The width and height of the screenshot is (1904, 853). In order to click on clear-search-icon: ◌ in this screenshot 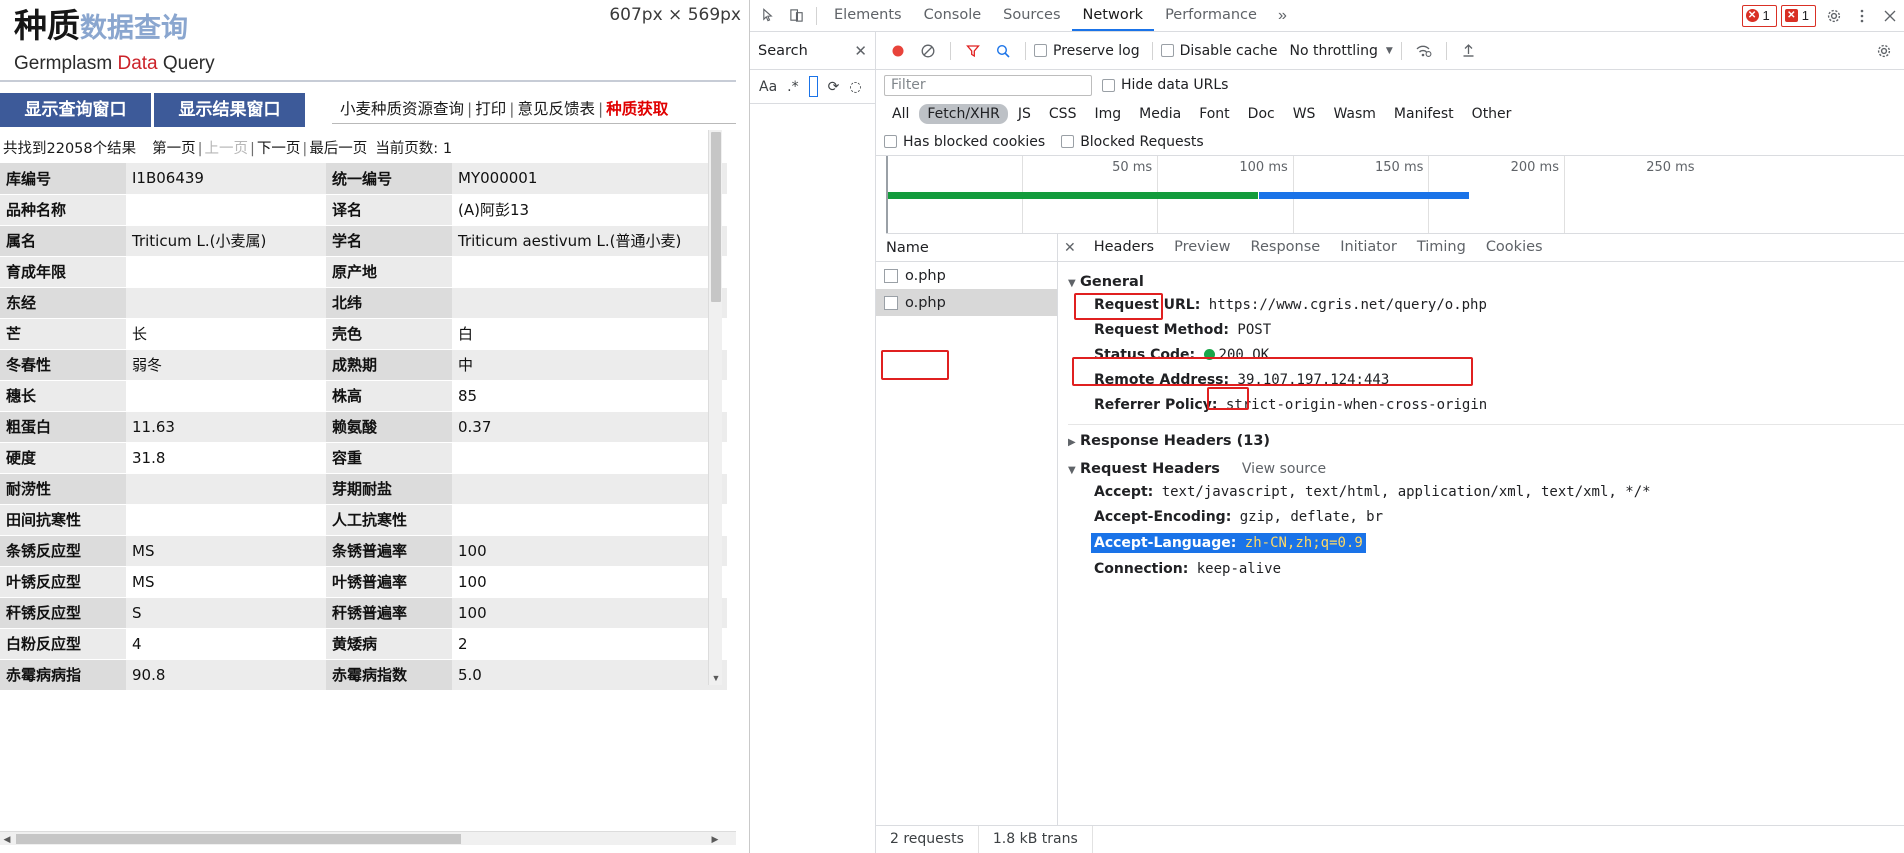, I will do `click(855, 87)`.